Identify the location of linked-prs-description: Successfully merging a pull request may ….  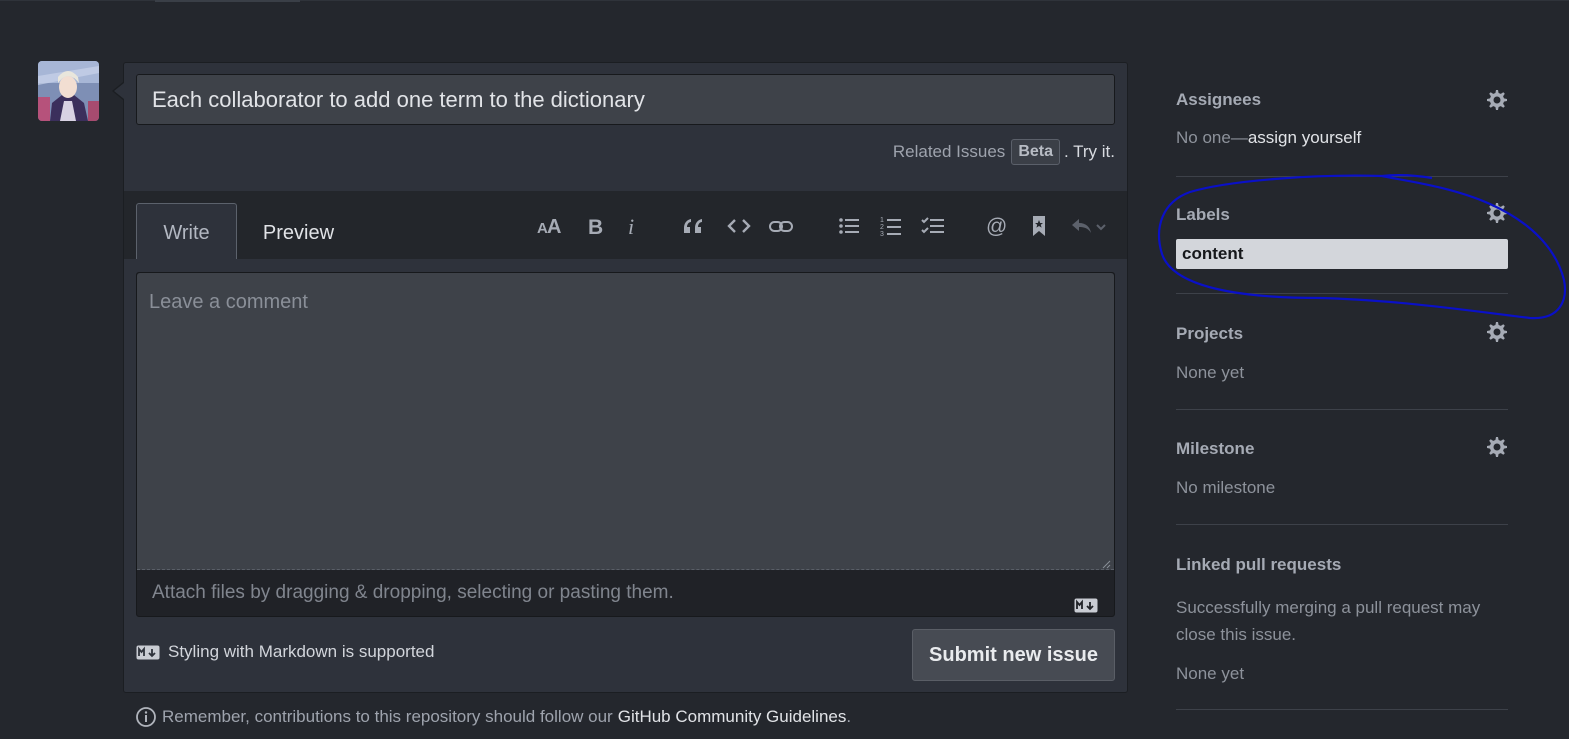
(1342, 621).